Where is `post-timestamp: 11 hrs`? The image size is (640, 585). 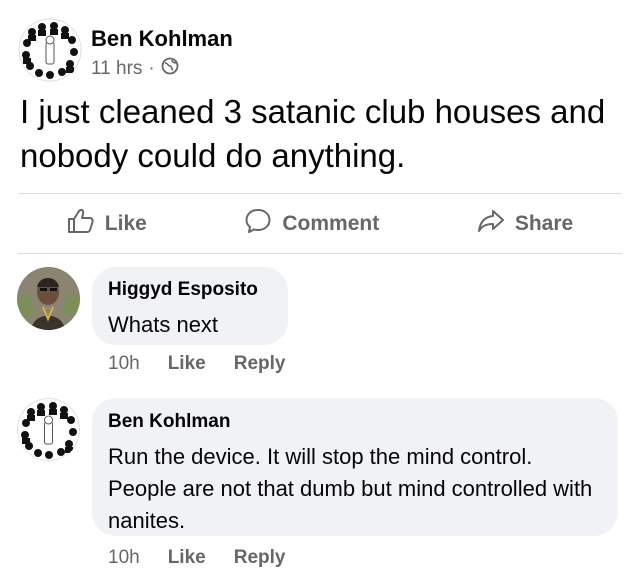
post-timestamp: 11 hrs is located at coordinates (116, 69).